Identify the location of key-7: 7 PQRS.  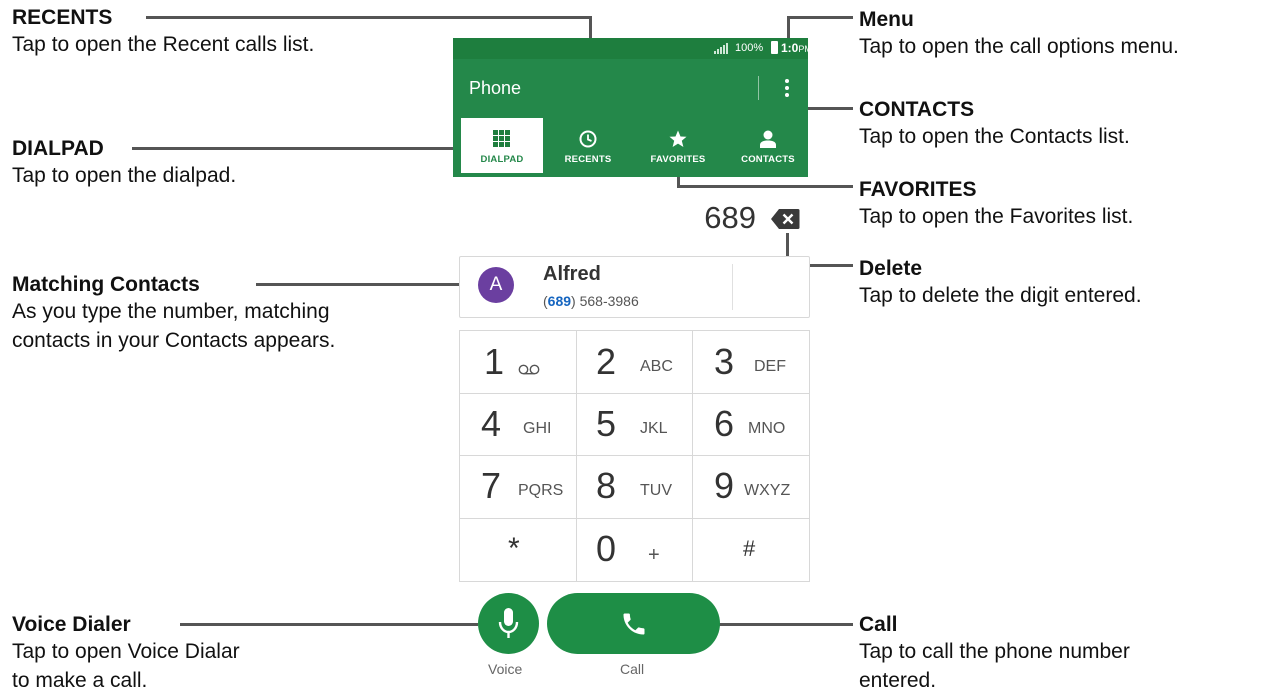
(518, 486).